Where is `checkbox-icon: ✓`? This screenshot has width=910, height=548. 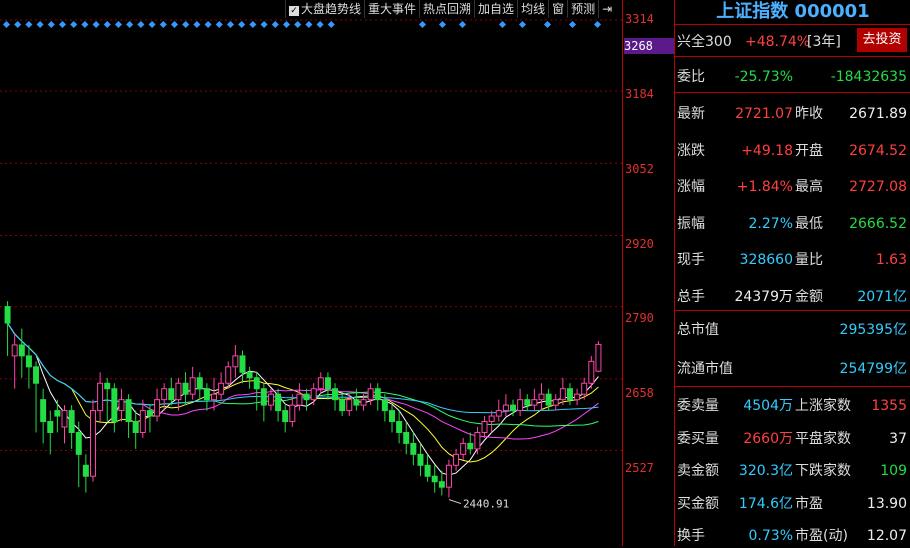 checkbox-icon: ✓ is located at coordinates (294, 11).